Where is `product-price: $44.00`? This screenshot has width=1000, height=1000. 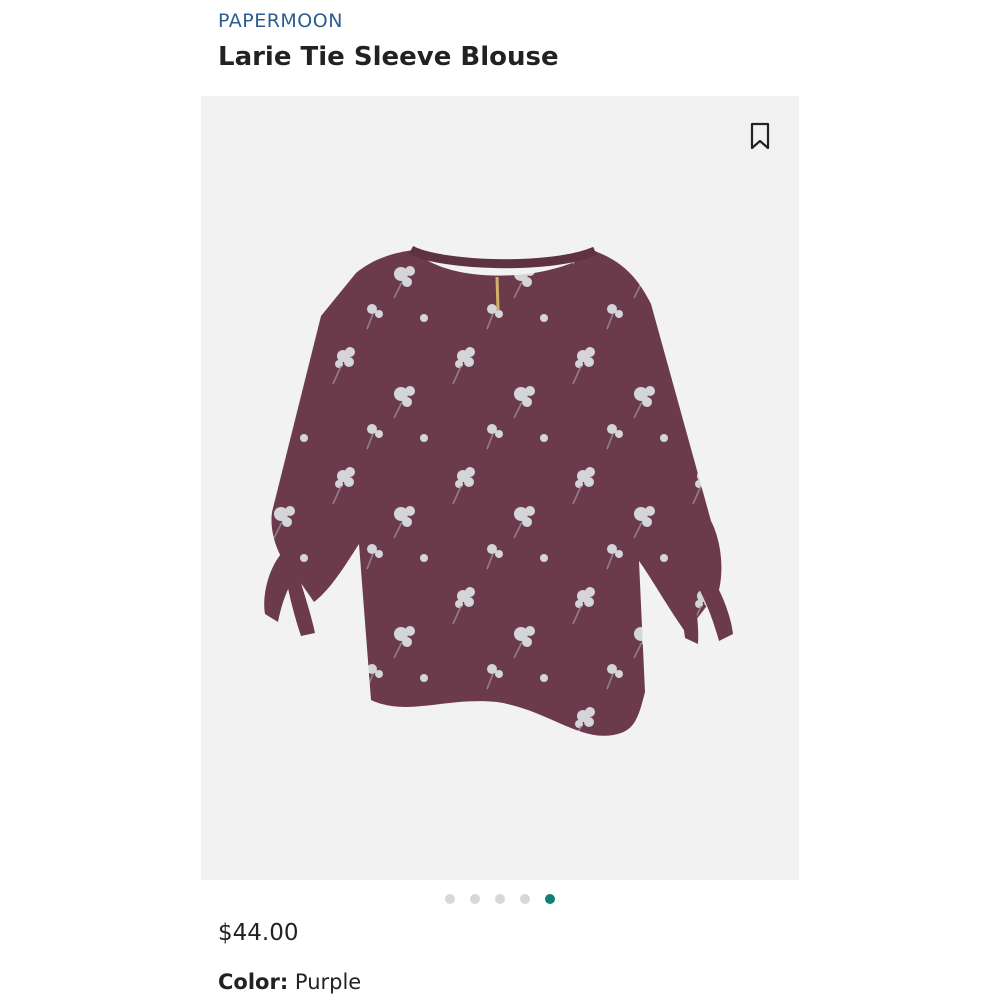 product-price: $44.00 is located at coordinates (258, 933).